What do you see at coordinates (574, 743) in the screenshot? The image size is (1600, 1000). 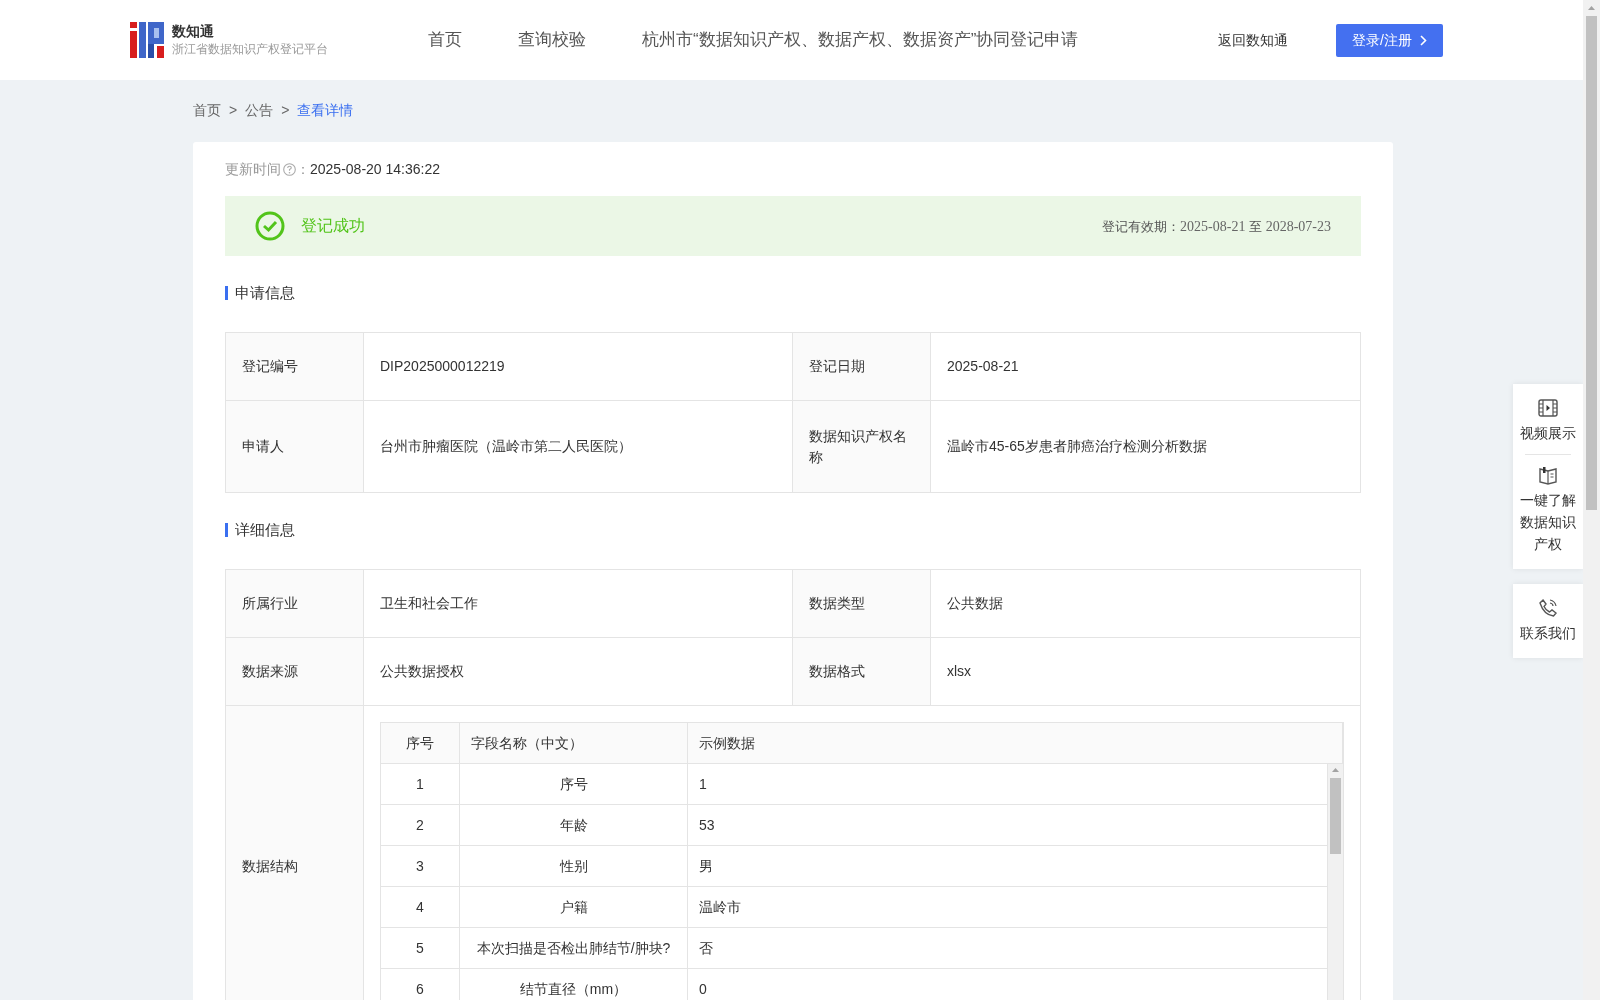 I see `column-header: 字段名称（中文）` at bounding box center [574, 743].